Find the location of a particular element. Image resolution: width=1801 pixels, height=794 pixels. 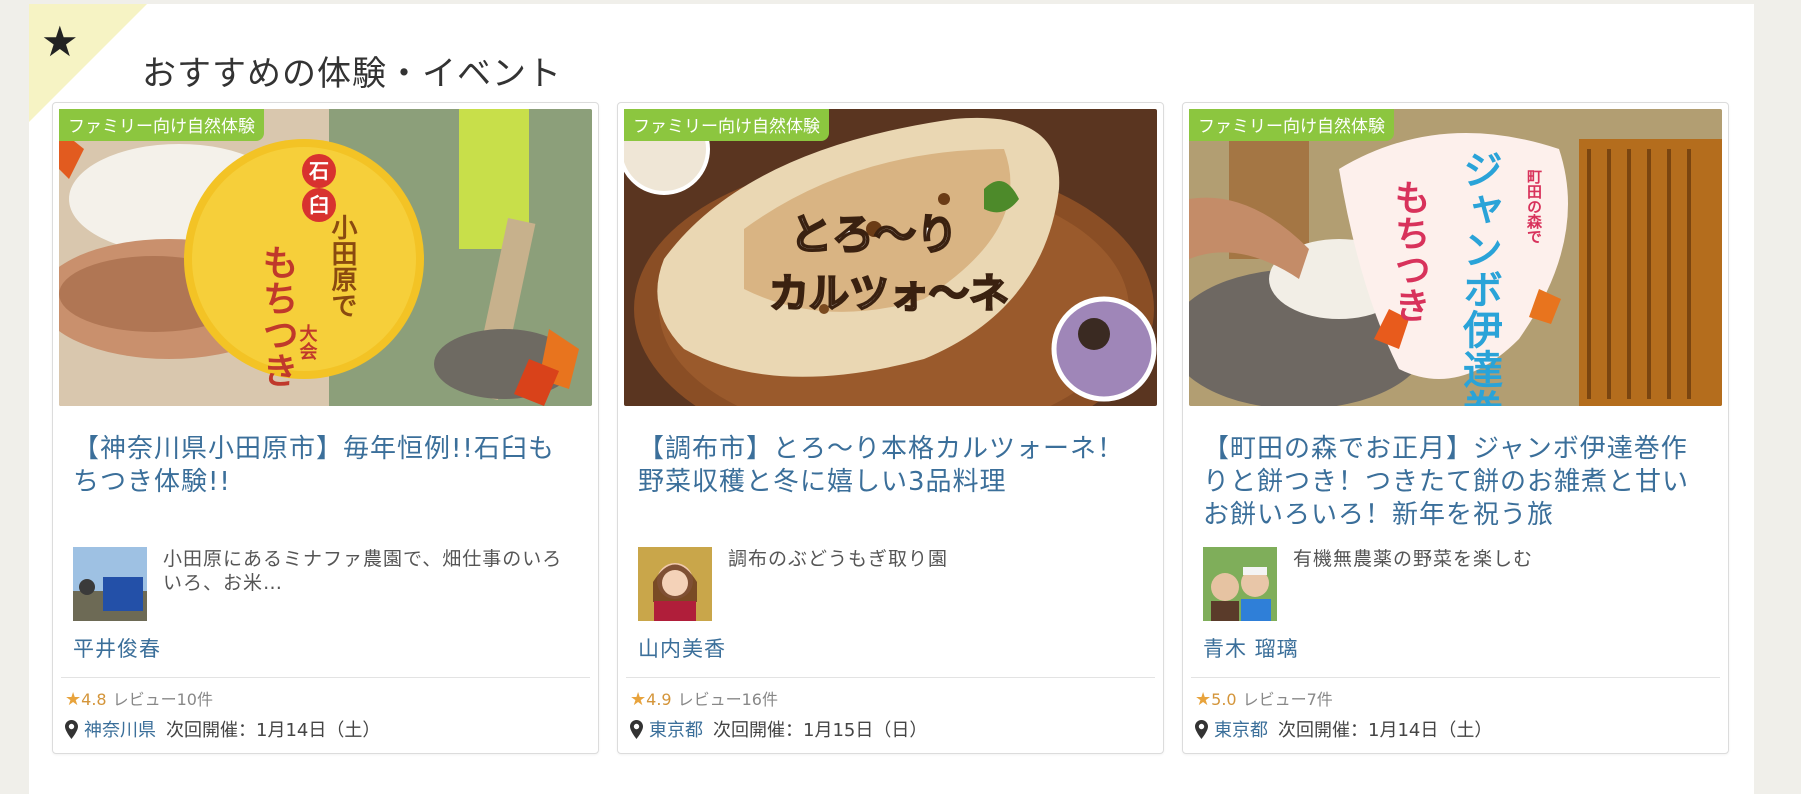

event-title-link: 【調布市】とろ〜り本格カルツォーネ！野菜収穫と冬に嬉しい3品料理 is located at coordinates (888, 466).